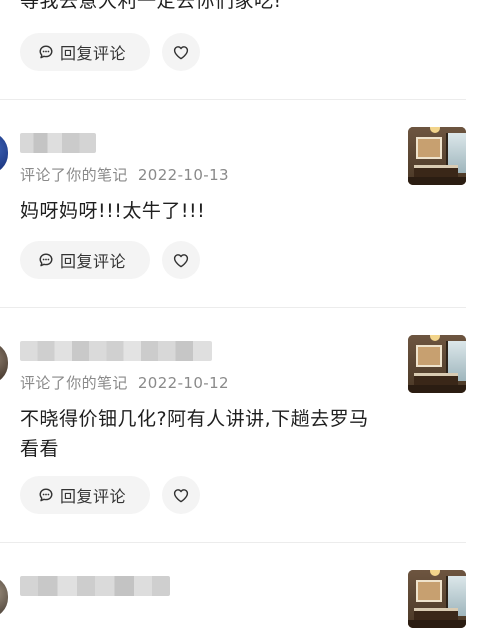  Describe the element at coordinates (183, 175) in the screenshot. I see `comment-date: 2022-10-13` at that location.